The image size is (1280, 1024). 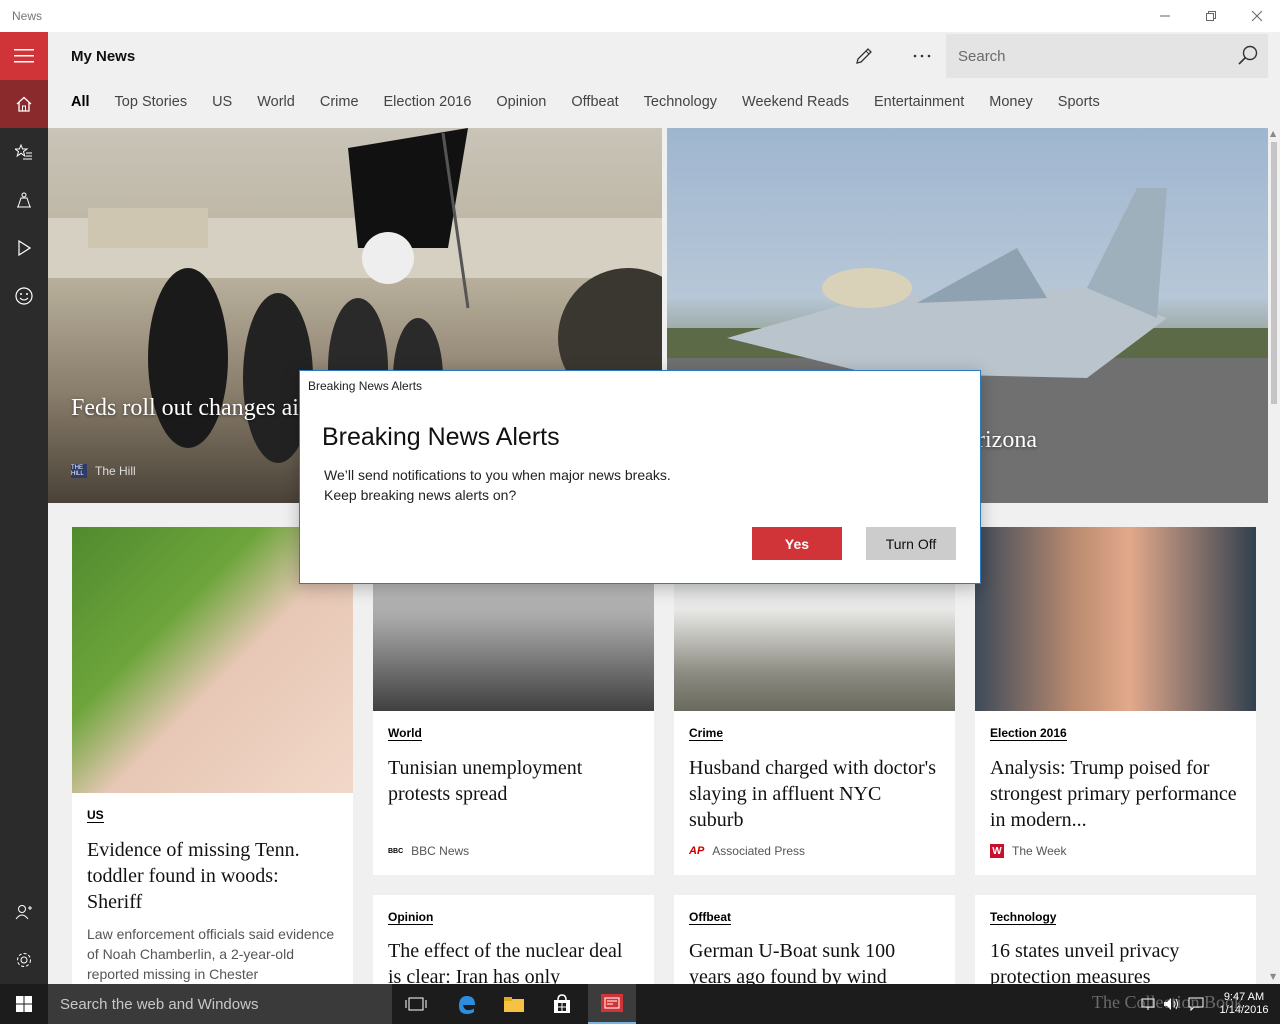 I want to click on page-title: My News, so click(x=103, y=56).